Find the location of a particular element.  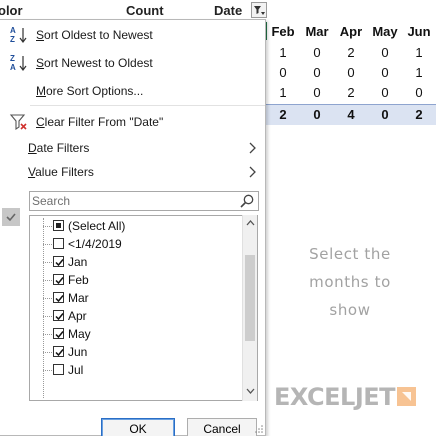

filter-dropdown-icon is located at coordinates (259, 10).